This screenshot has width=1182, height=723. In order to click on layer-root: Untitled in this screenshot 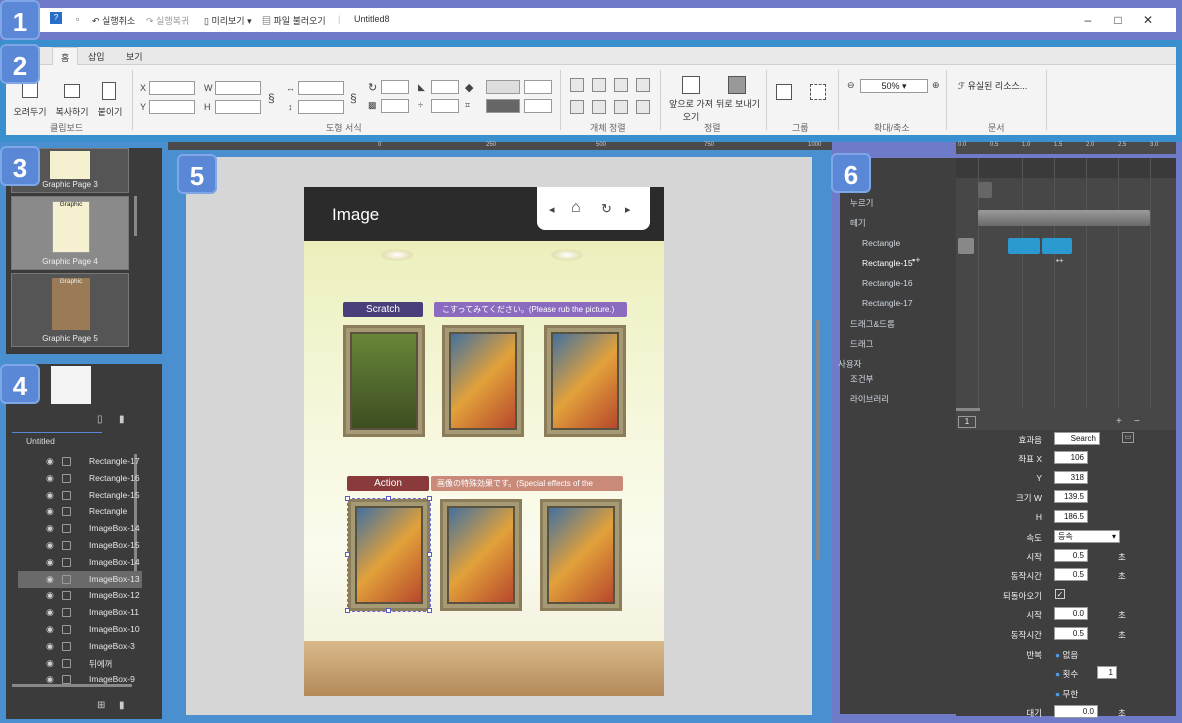, I will do `click(40, 441)`.